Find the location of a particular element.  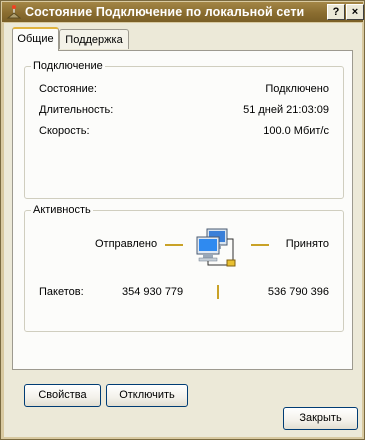

speed-value: 100.0 Мбит/с is located at coordinates (296, 131).